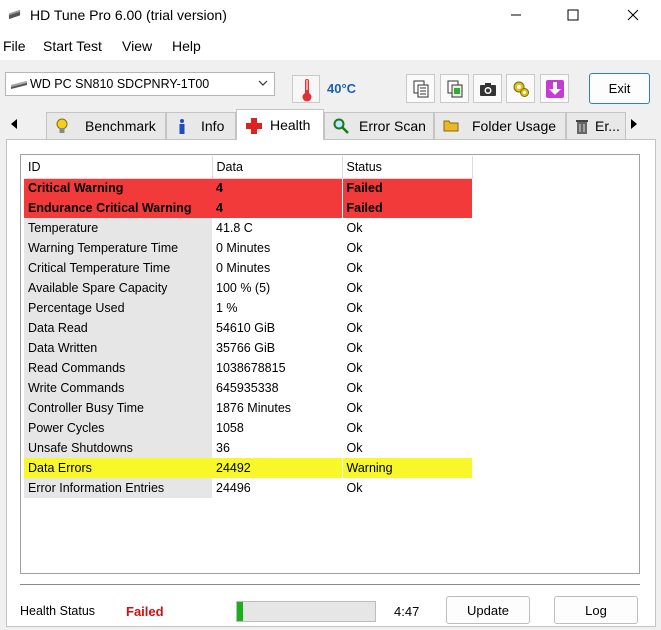 The height and width of the screenshot is (630, 661). I want to click on exit-button: Exit, so click(619, 88).